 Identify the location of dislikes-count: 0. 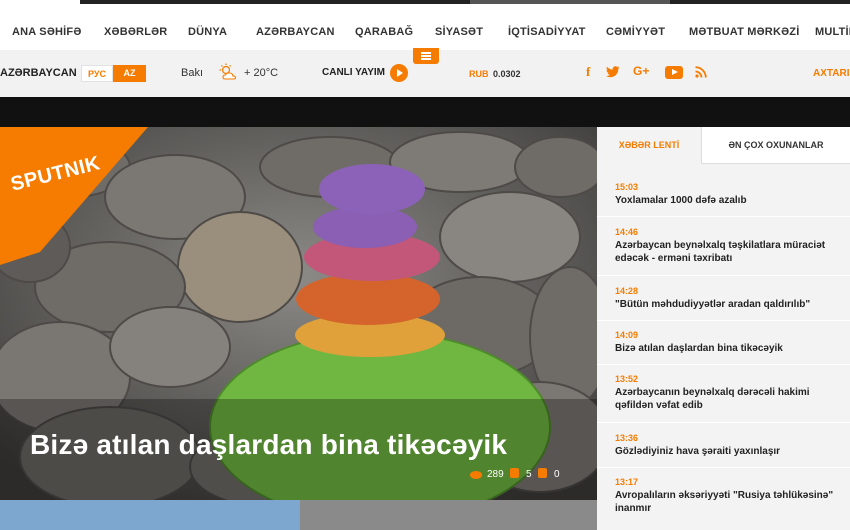
(557, 474).